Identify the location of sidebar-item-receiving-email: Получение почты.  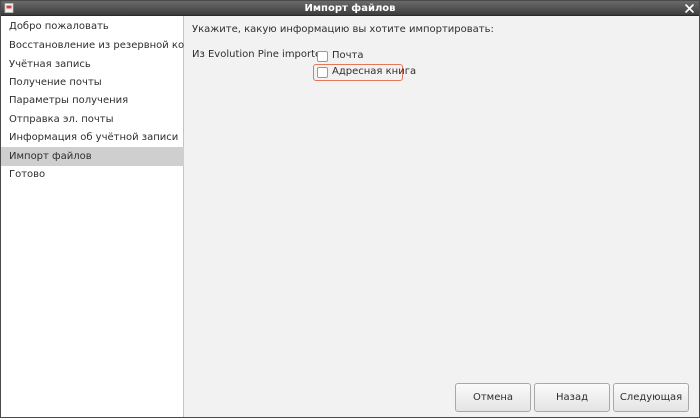
(92, 82).